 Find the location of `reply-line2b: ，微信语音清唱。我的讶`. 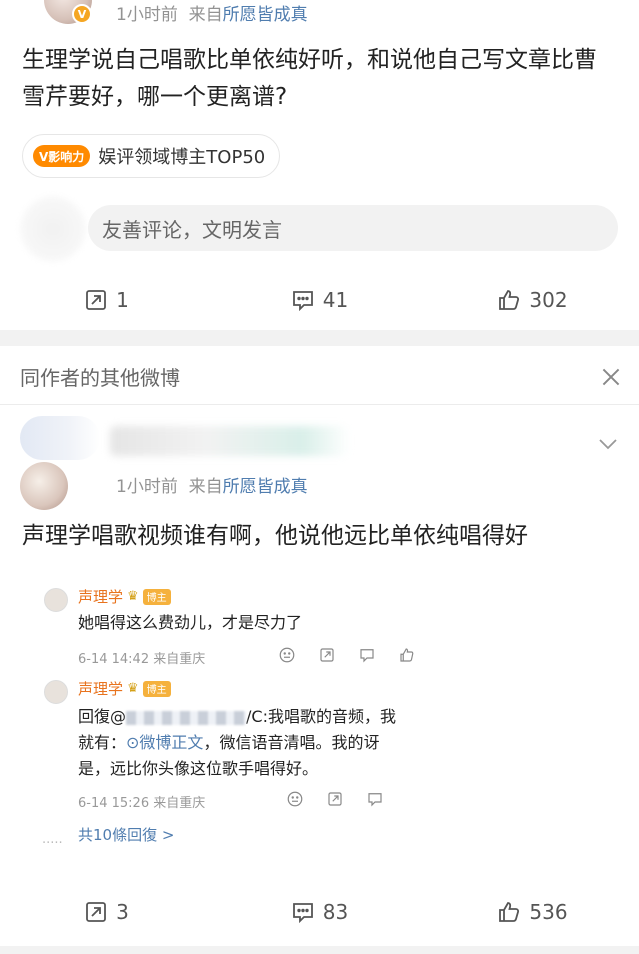

reply-line2b: ，微信语音清唱。我的讶 is located at coordinates (291, 742).